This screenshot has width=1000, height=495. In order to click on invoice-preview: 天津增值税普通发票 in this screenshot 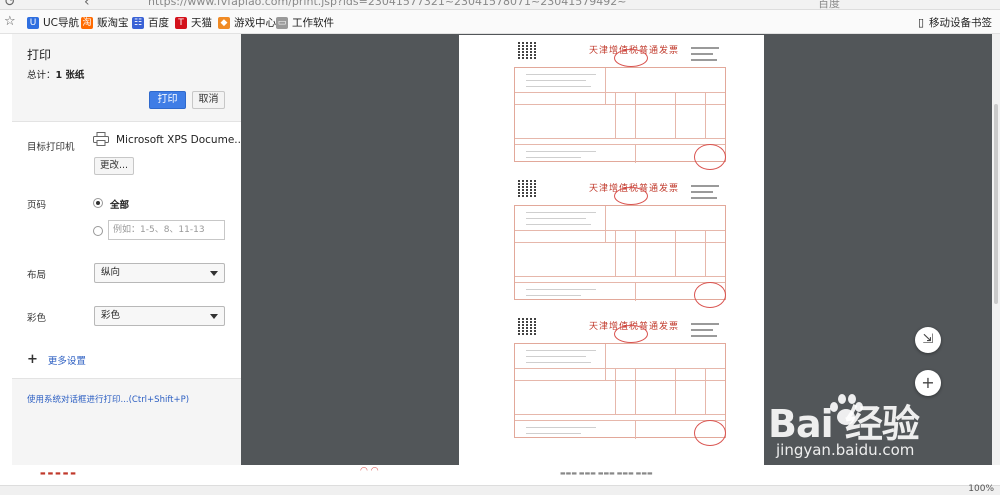, I will do `click(610, 105)`.